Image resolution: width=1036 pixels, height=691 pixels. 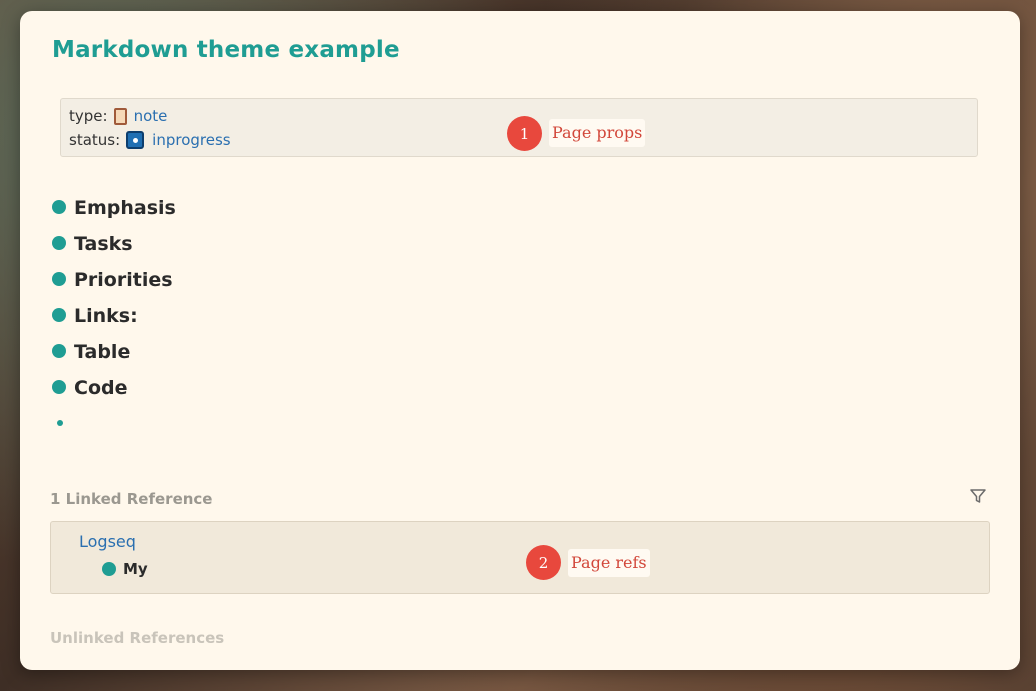 What do you see at coordinates (106, 316) in the screenshot?
I see `block-text: Links:` at bounding box center [106, 316].